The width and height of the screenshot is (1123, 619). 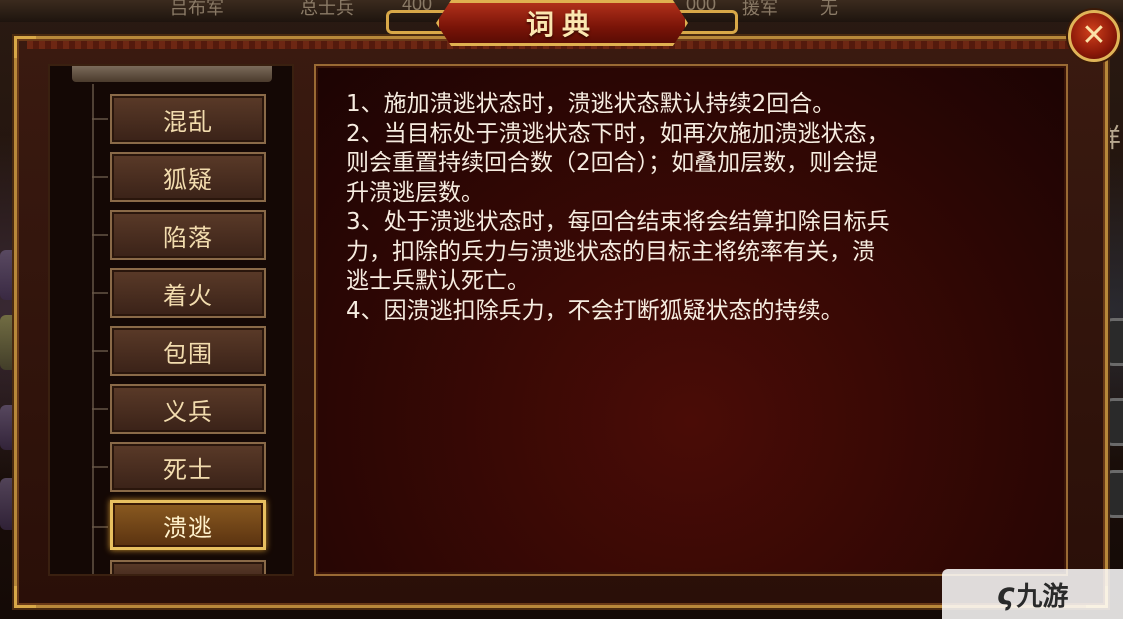 I want to click on term-item-sishi: 死士, so click(x=188, y=467).